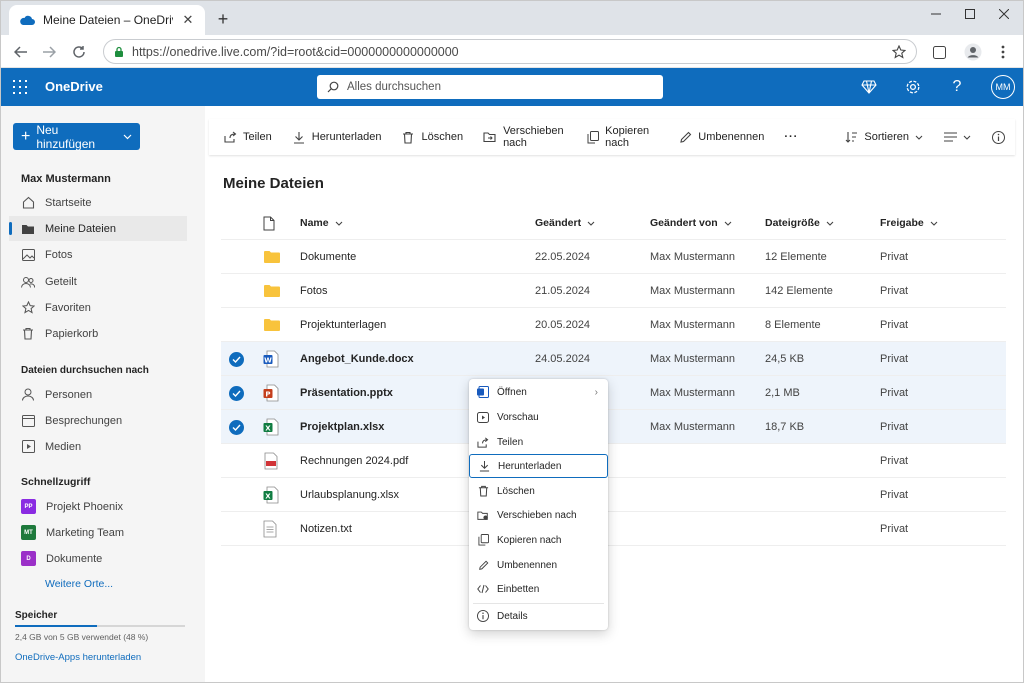 Image resolution: width=1024 pixels, height=683 pixels. I want to click on help-icon: ?, so click(957, 87).